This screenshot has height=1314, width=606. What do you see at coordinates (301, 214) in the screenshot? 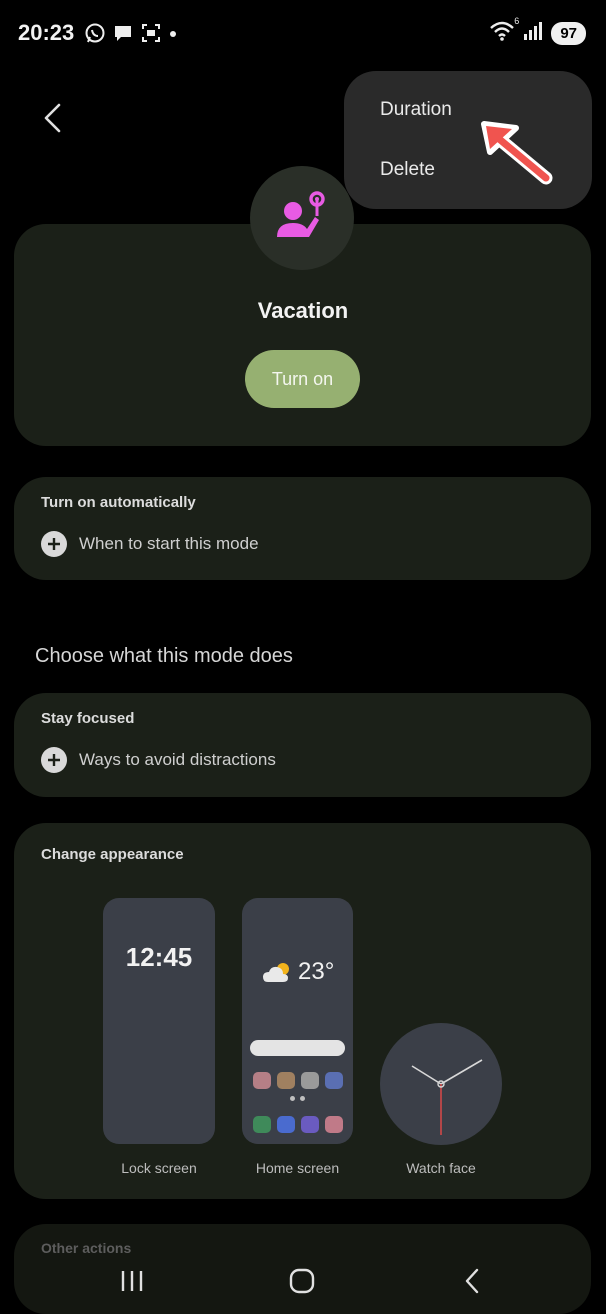
I see `person-with-lollipop-icon` at bounding box center [301, 214].